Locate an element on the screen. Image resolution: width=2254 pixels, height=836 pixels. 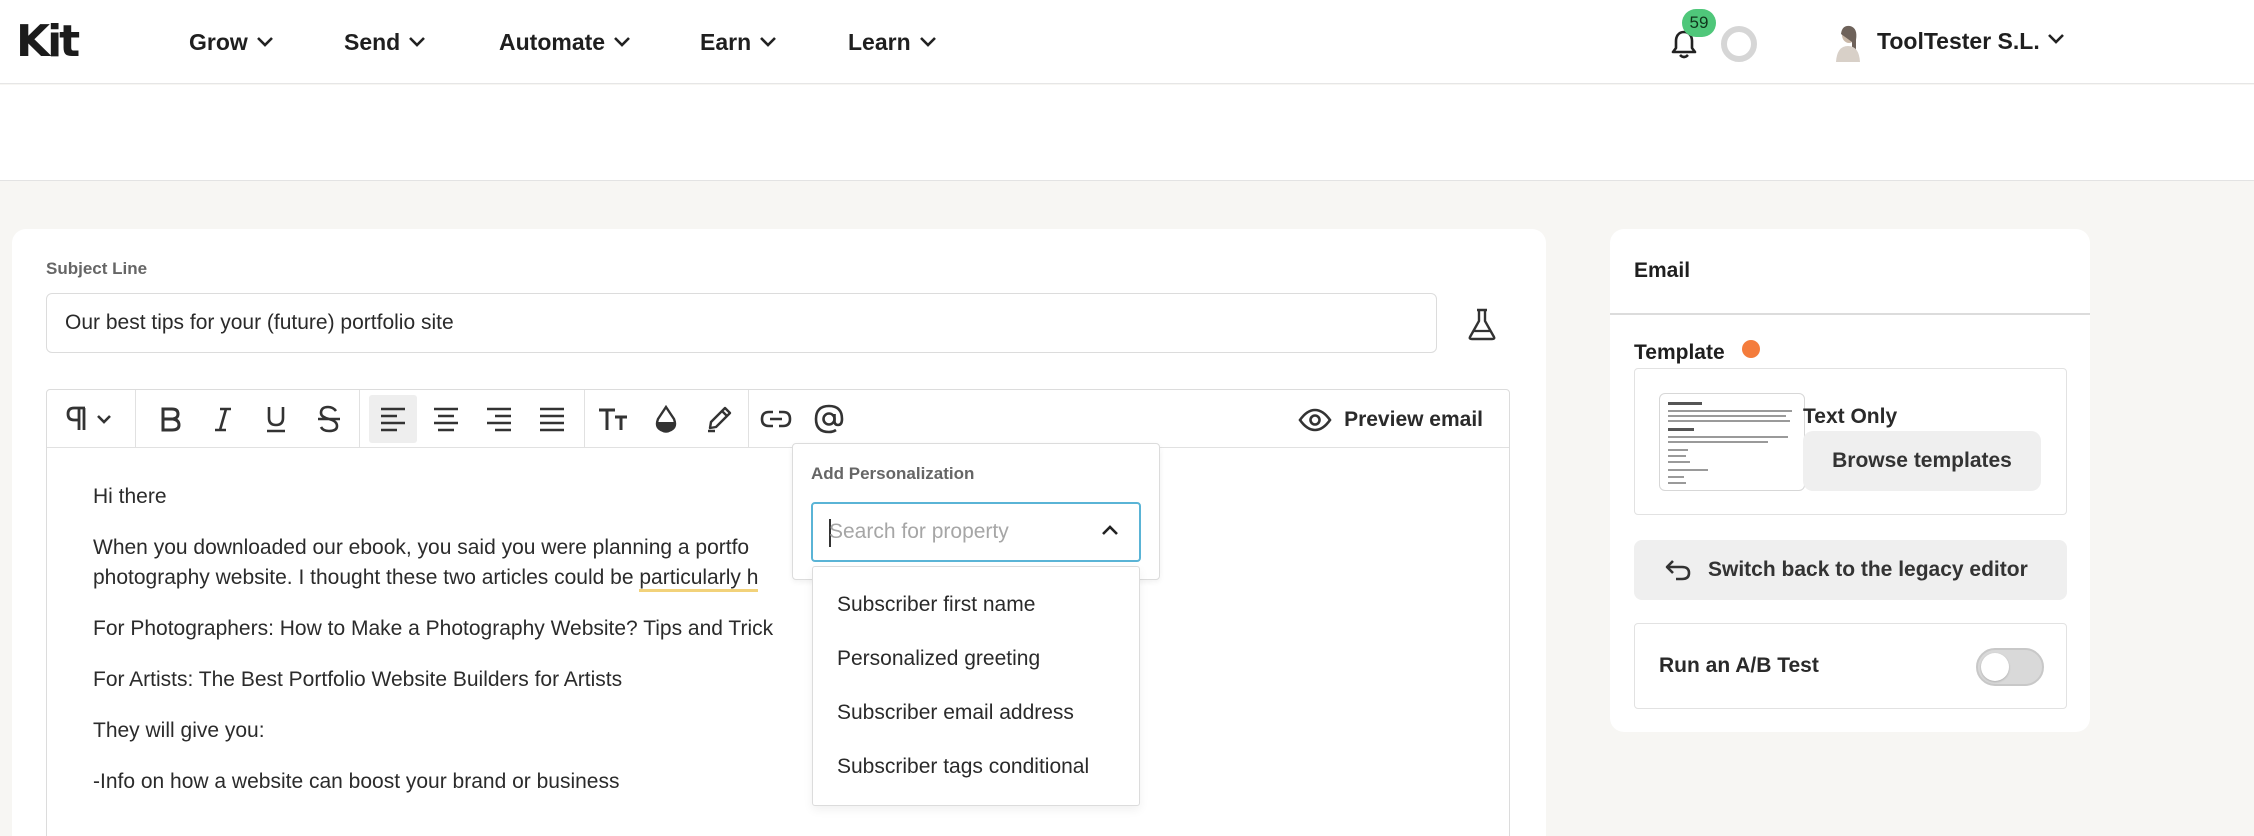
underline-icon is located at coordinates (276, 420).